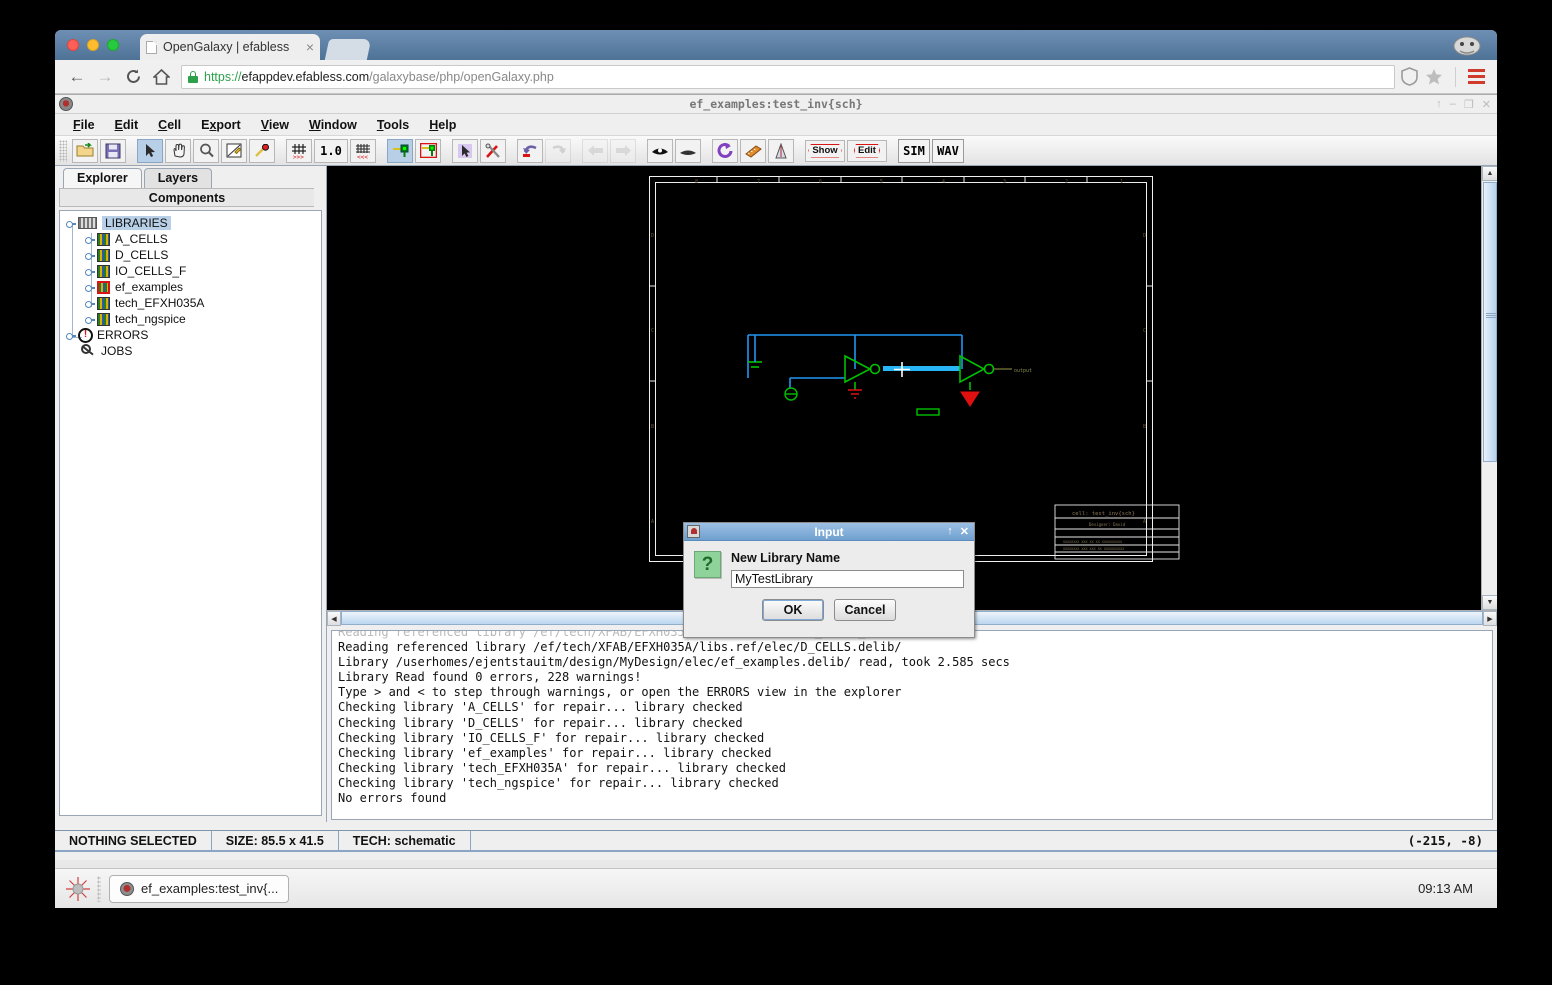 This screenshot has width=1552, height=985. I want to click on browser-menu-icon, so click(1476, 76).